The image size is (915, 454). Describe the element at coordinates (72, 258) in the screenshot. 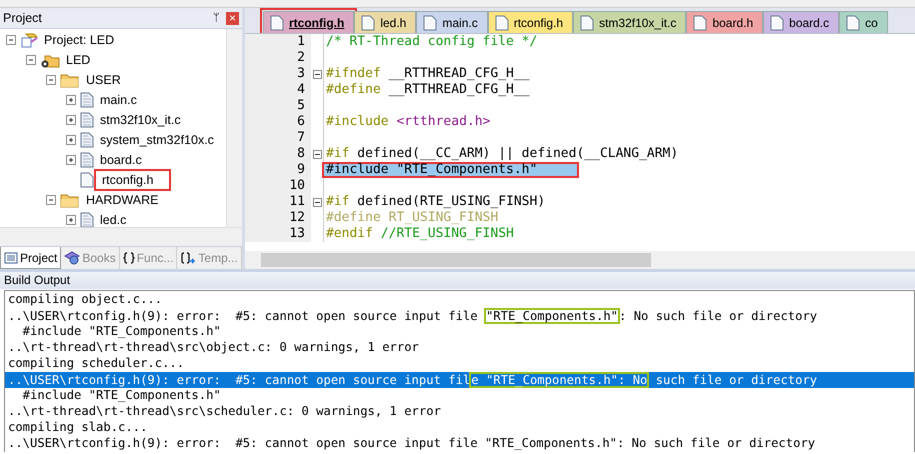

I see `books-icon` at that location.